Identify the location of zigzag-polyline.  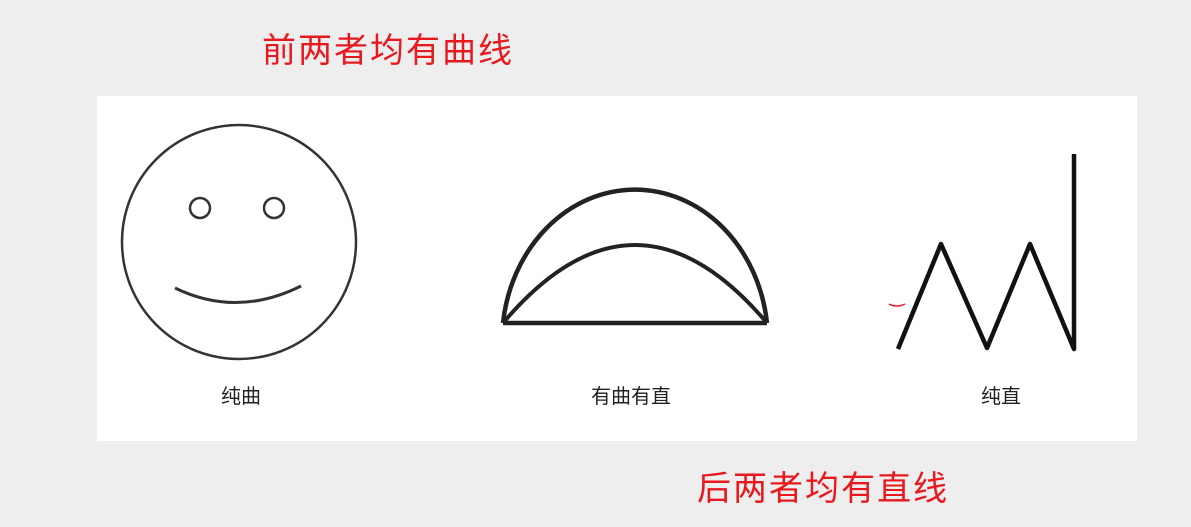
(986, 253).